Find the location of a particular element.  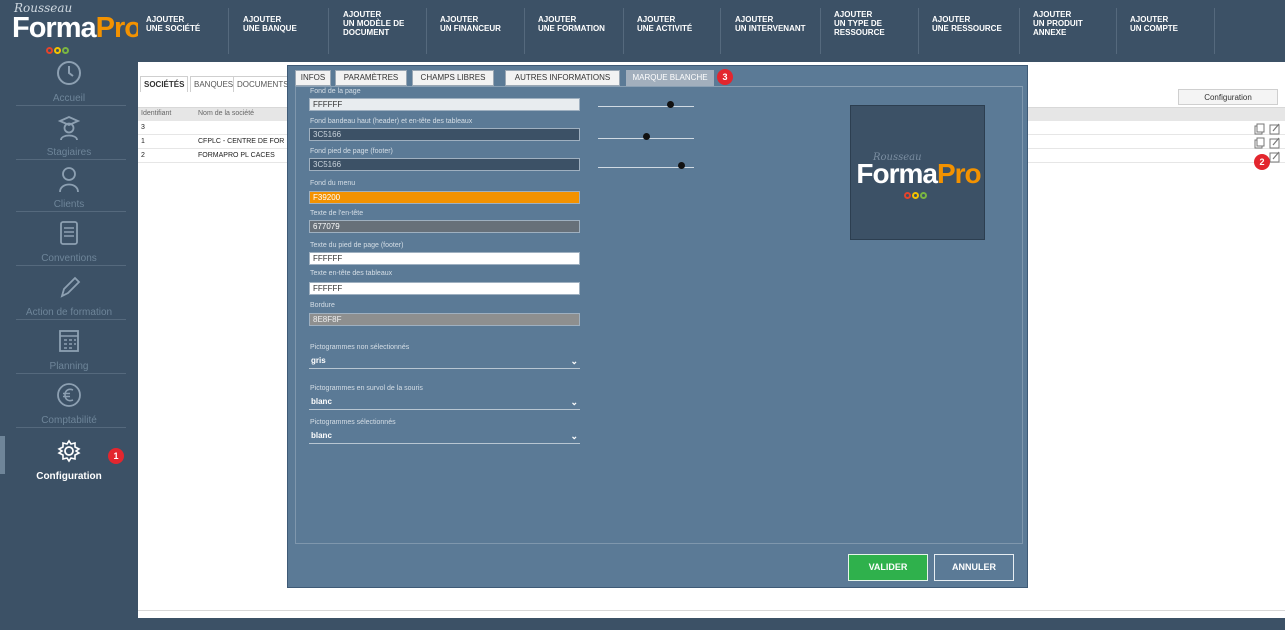

top-item-line: UN TYPE DE is located at coordinates (858, 23).